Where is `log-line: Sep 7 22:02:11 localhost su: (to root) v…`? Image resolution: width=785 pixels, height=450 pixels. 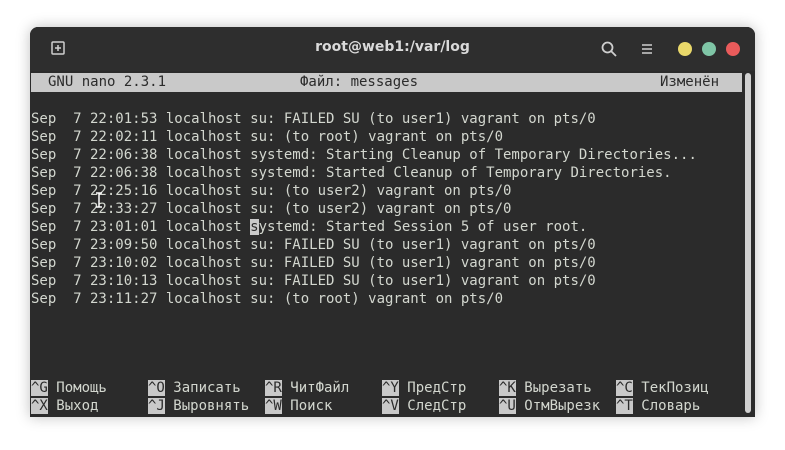
log-line: Sep 7 22:02:11 localhost su: (to root) v… is located at coordinates (267, 137).